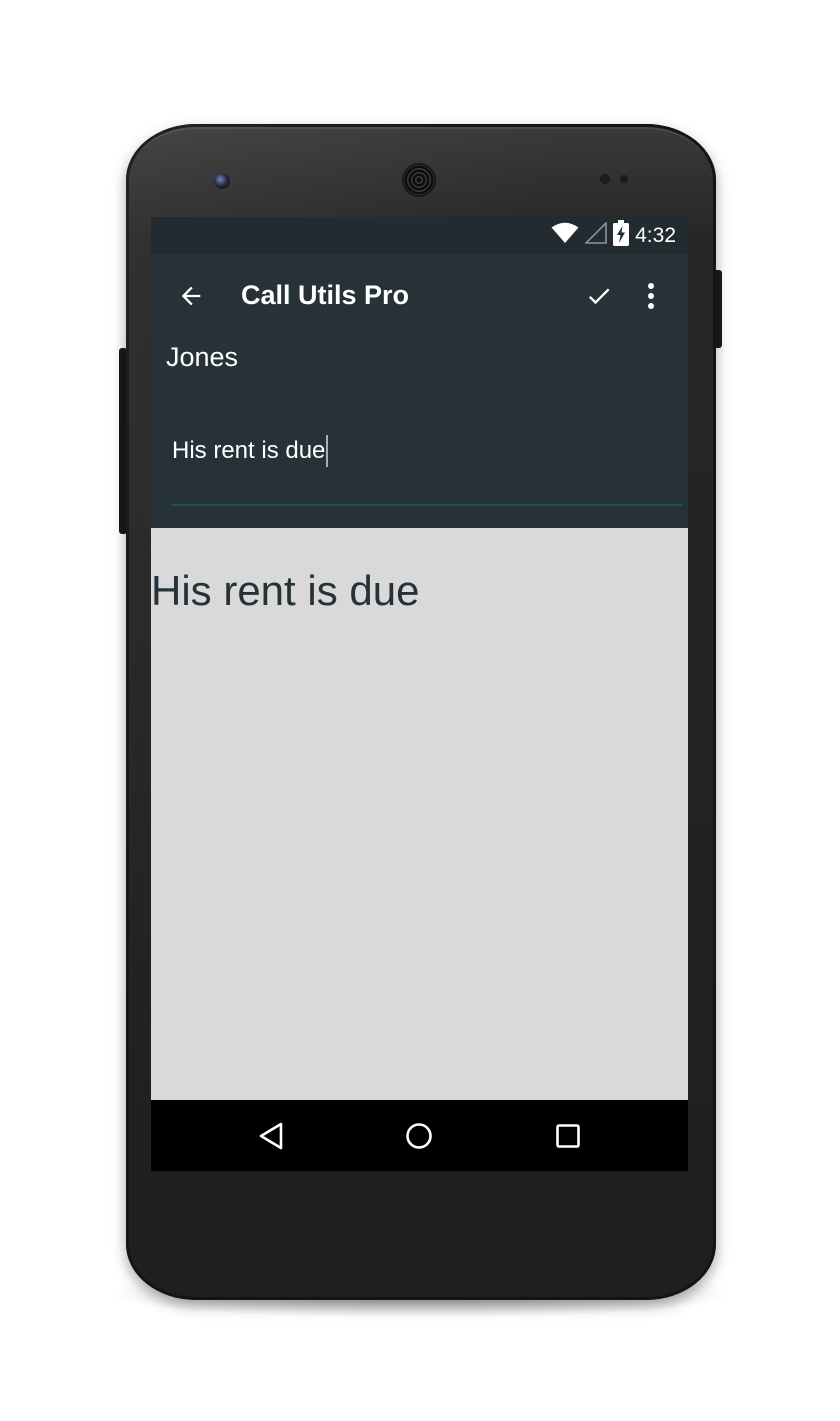 This screenshot has height=1421, width=840. I want to click on earpiece-speaker, so click(419, 180).